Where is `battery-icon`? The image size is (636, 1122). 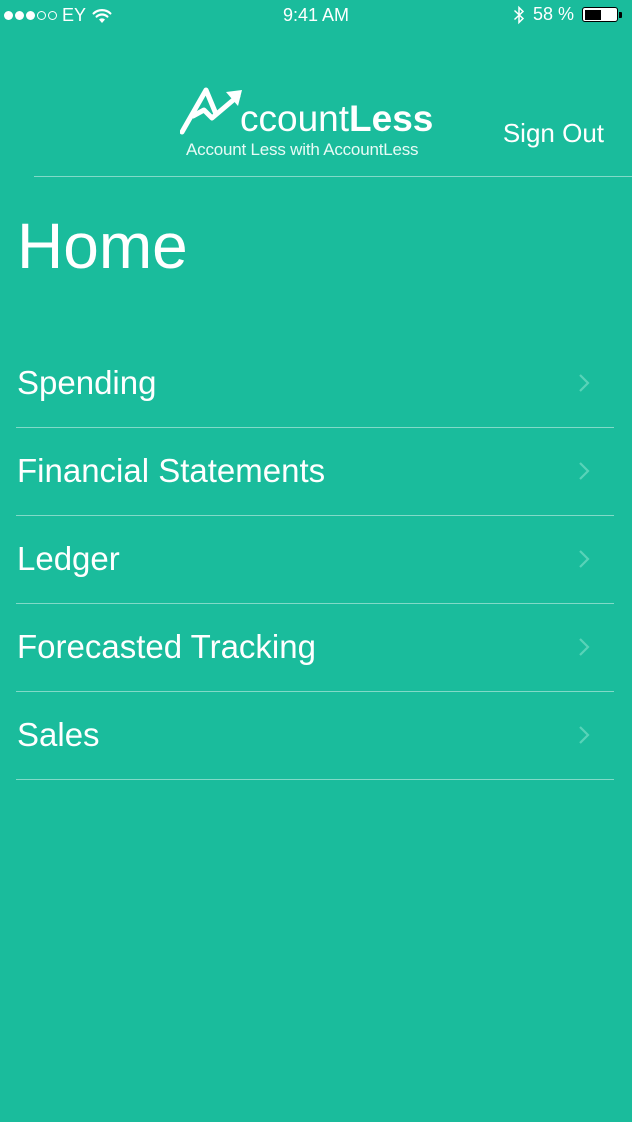
battery-icon is located at coordinates (602, 14).